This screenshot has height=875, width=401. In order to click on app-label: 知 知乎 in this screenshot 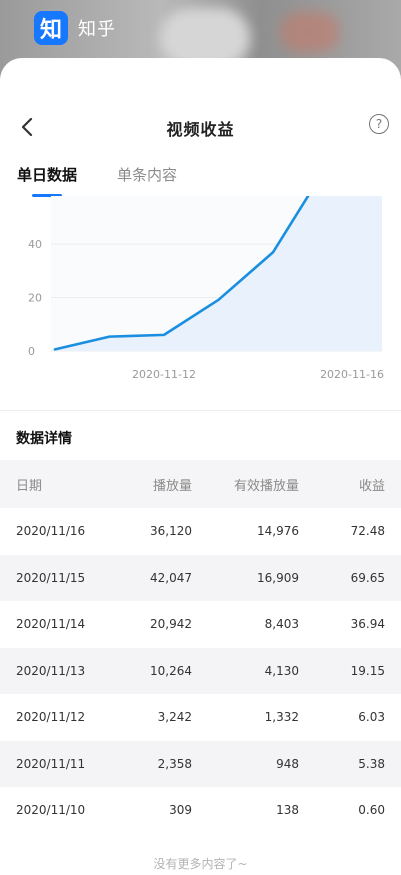, I will do `click(75, 28)`.